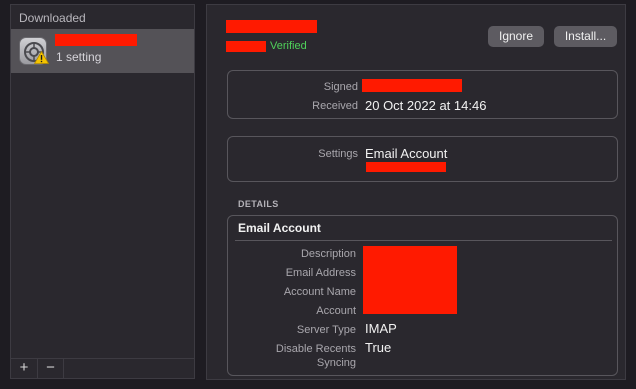  Describe the element at coordinates (96, 40) in the screenshot. I see `profile-name-redaction` at that location.